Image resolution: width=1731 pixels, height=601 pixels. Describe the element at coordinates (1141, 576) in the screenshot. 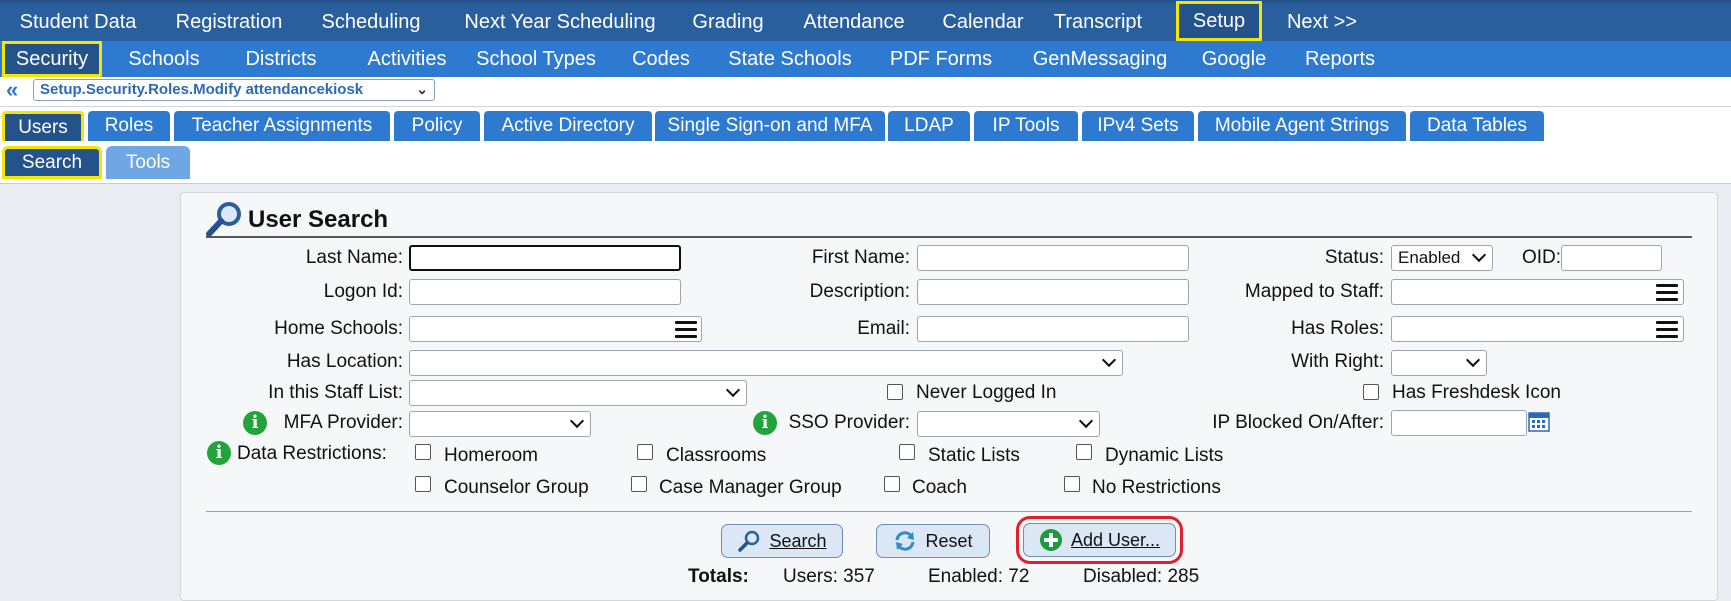

I see `disabled-total: Disabled: 285` at that location.